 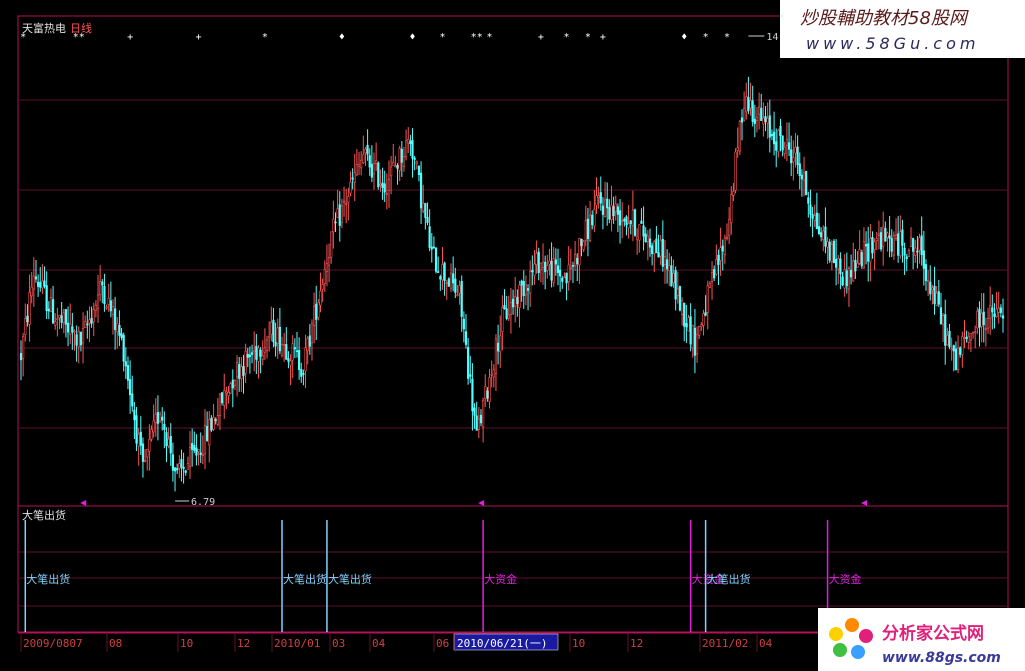 I want to click on signal-label: 大笔出货, so click(x=48, y=579).